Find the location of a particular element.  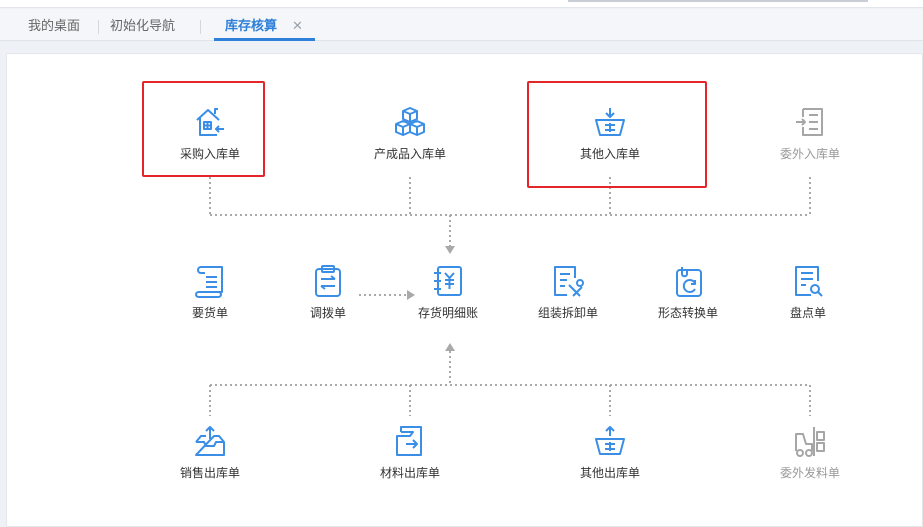

tab-my-desktop: 我的桌面 is located at coordinates (54, 25).